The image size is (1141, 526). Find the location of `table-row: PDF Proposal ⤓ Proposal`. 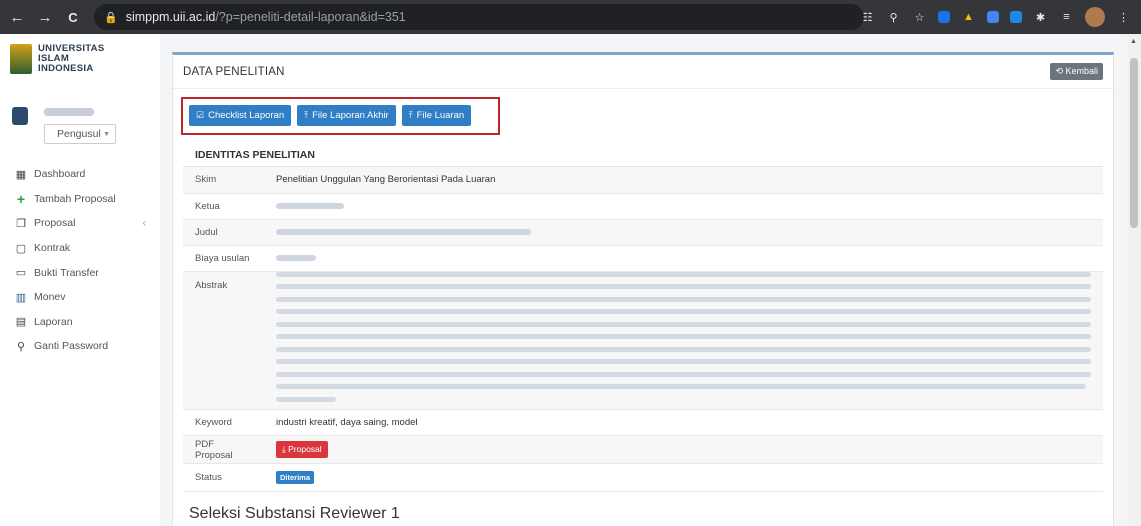

table-row: PDF Proposal ⤓ Proposal is located at coordinates (643, 449).